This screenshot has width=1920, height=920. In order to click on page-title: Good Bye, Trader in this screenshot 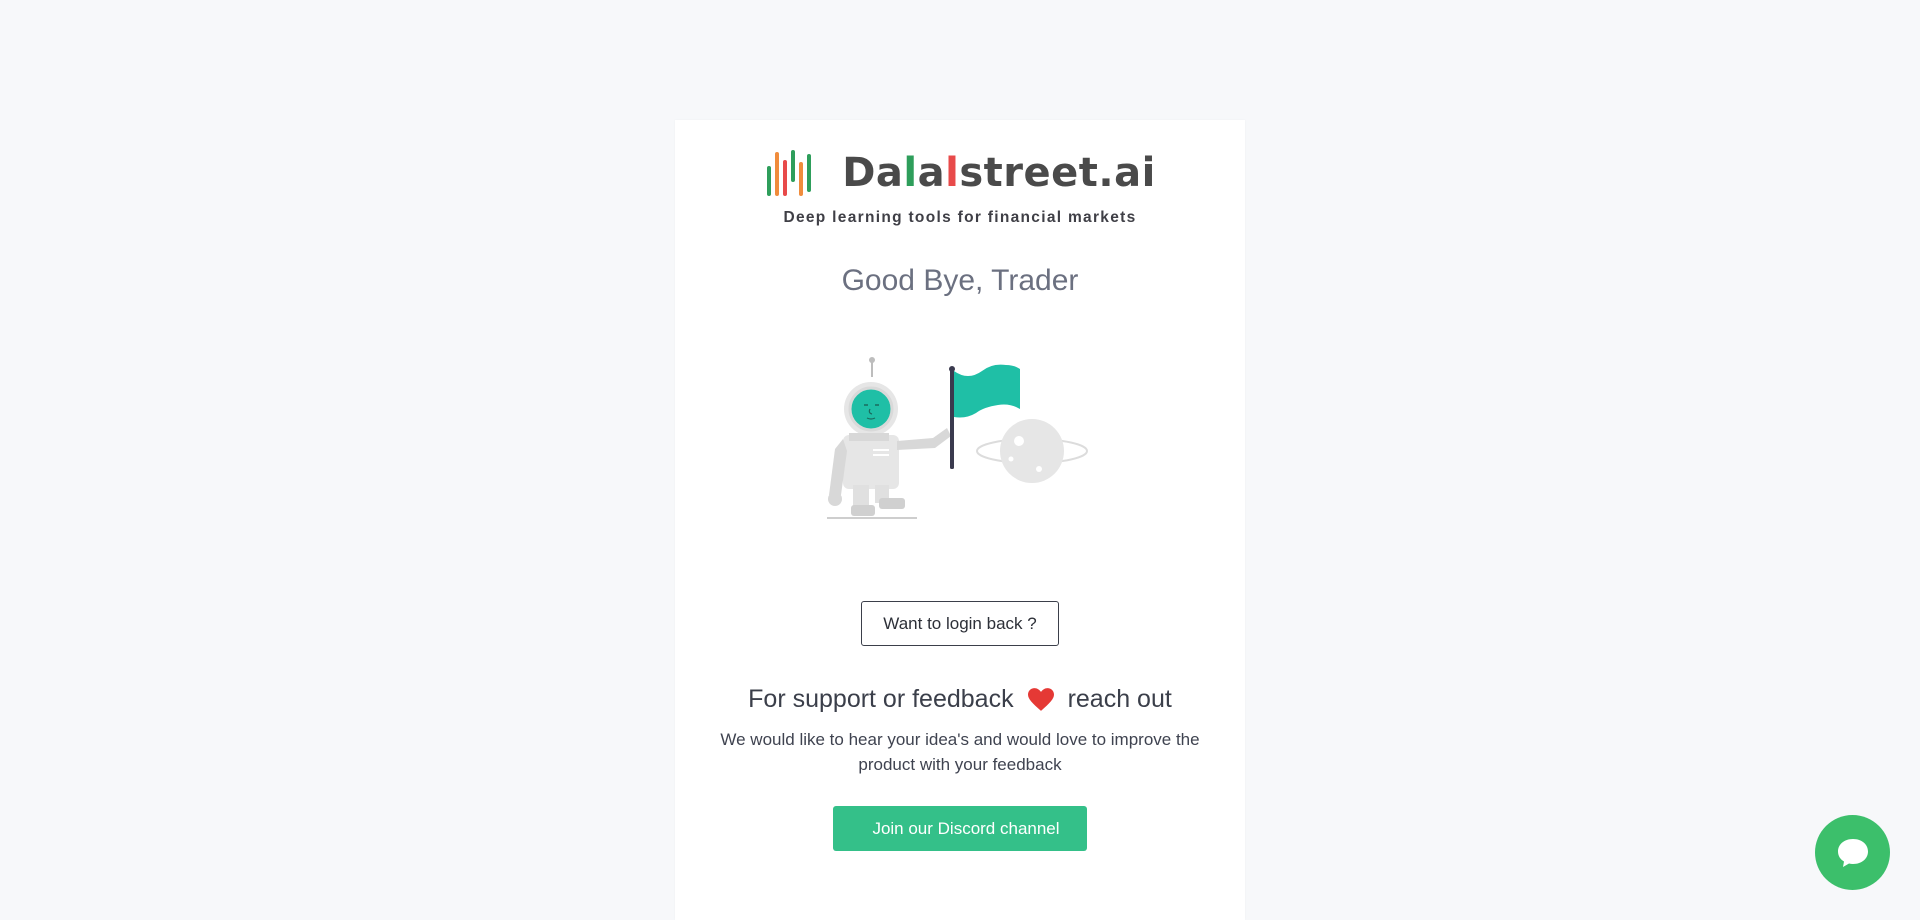, I will do `click(960, 280)`.